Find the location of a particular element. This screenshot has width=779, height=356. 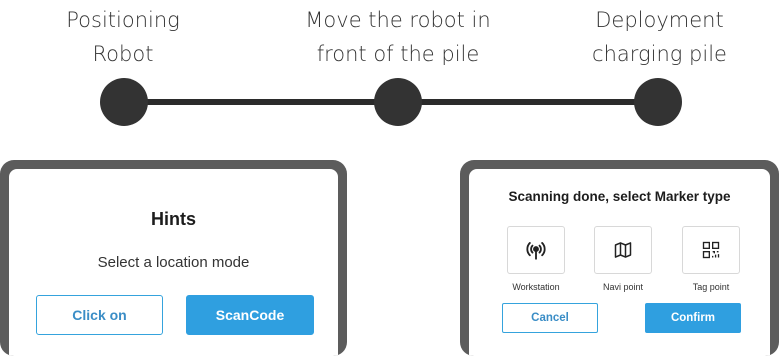

navi-point-option-box is located at coordinates (623, 250).